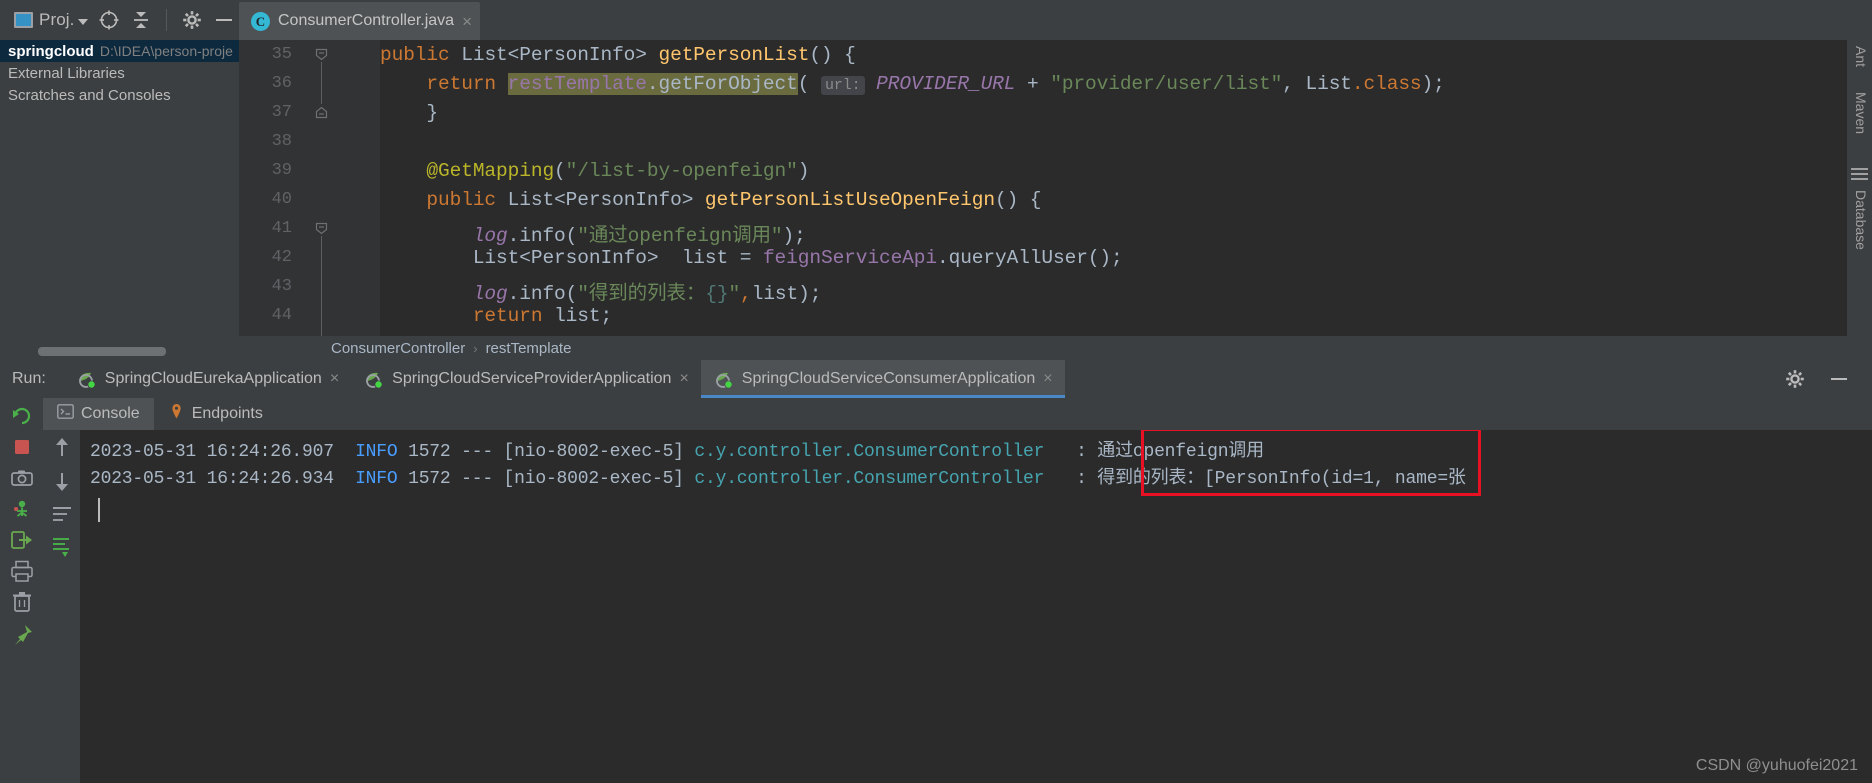 The image size is (1872, 783). What do you see at coordinates (496, 258) in the screenshot?
I see `tok-list-type-3: List` at bounding box center [496, 258].